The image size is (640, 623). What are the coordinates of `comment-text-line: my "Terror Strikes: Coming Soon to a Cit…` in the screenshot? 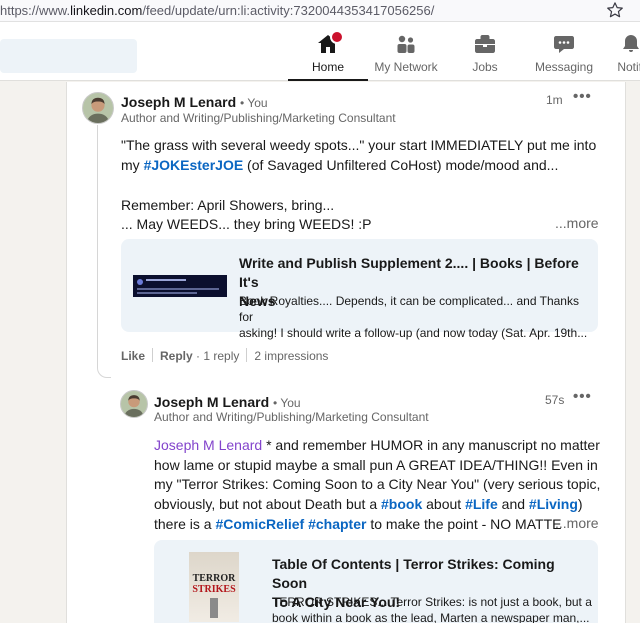 It's located at (377, 484).